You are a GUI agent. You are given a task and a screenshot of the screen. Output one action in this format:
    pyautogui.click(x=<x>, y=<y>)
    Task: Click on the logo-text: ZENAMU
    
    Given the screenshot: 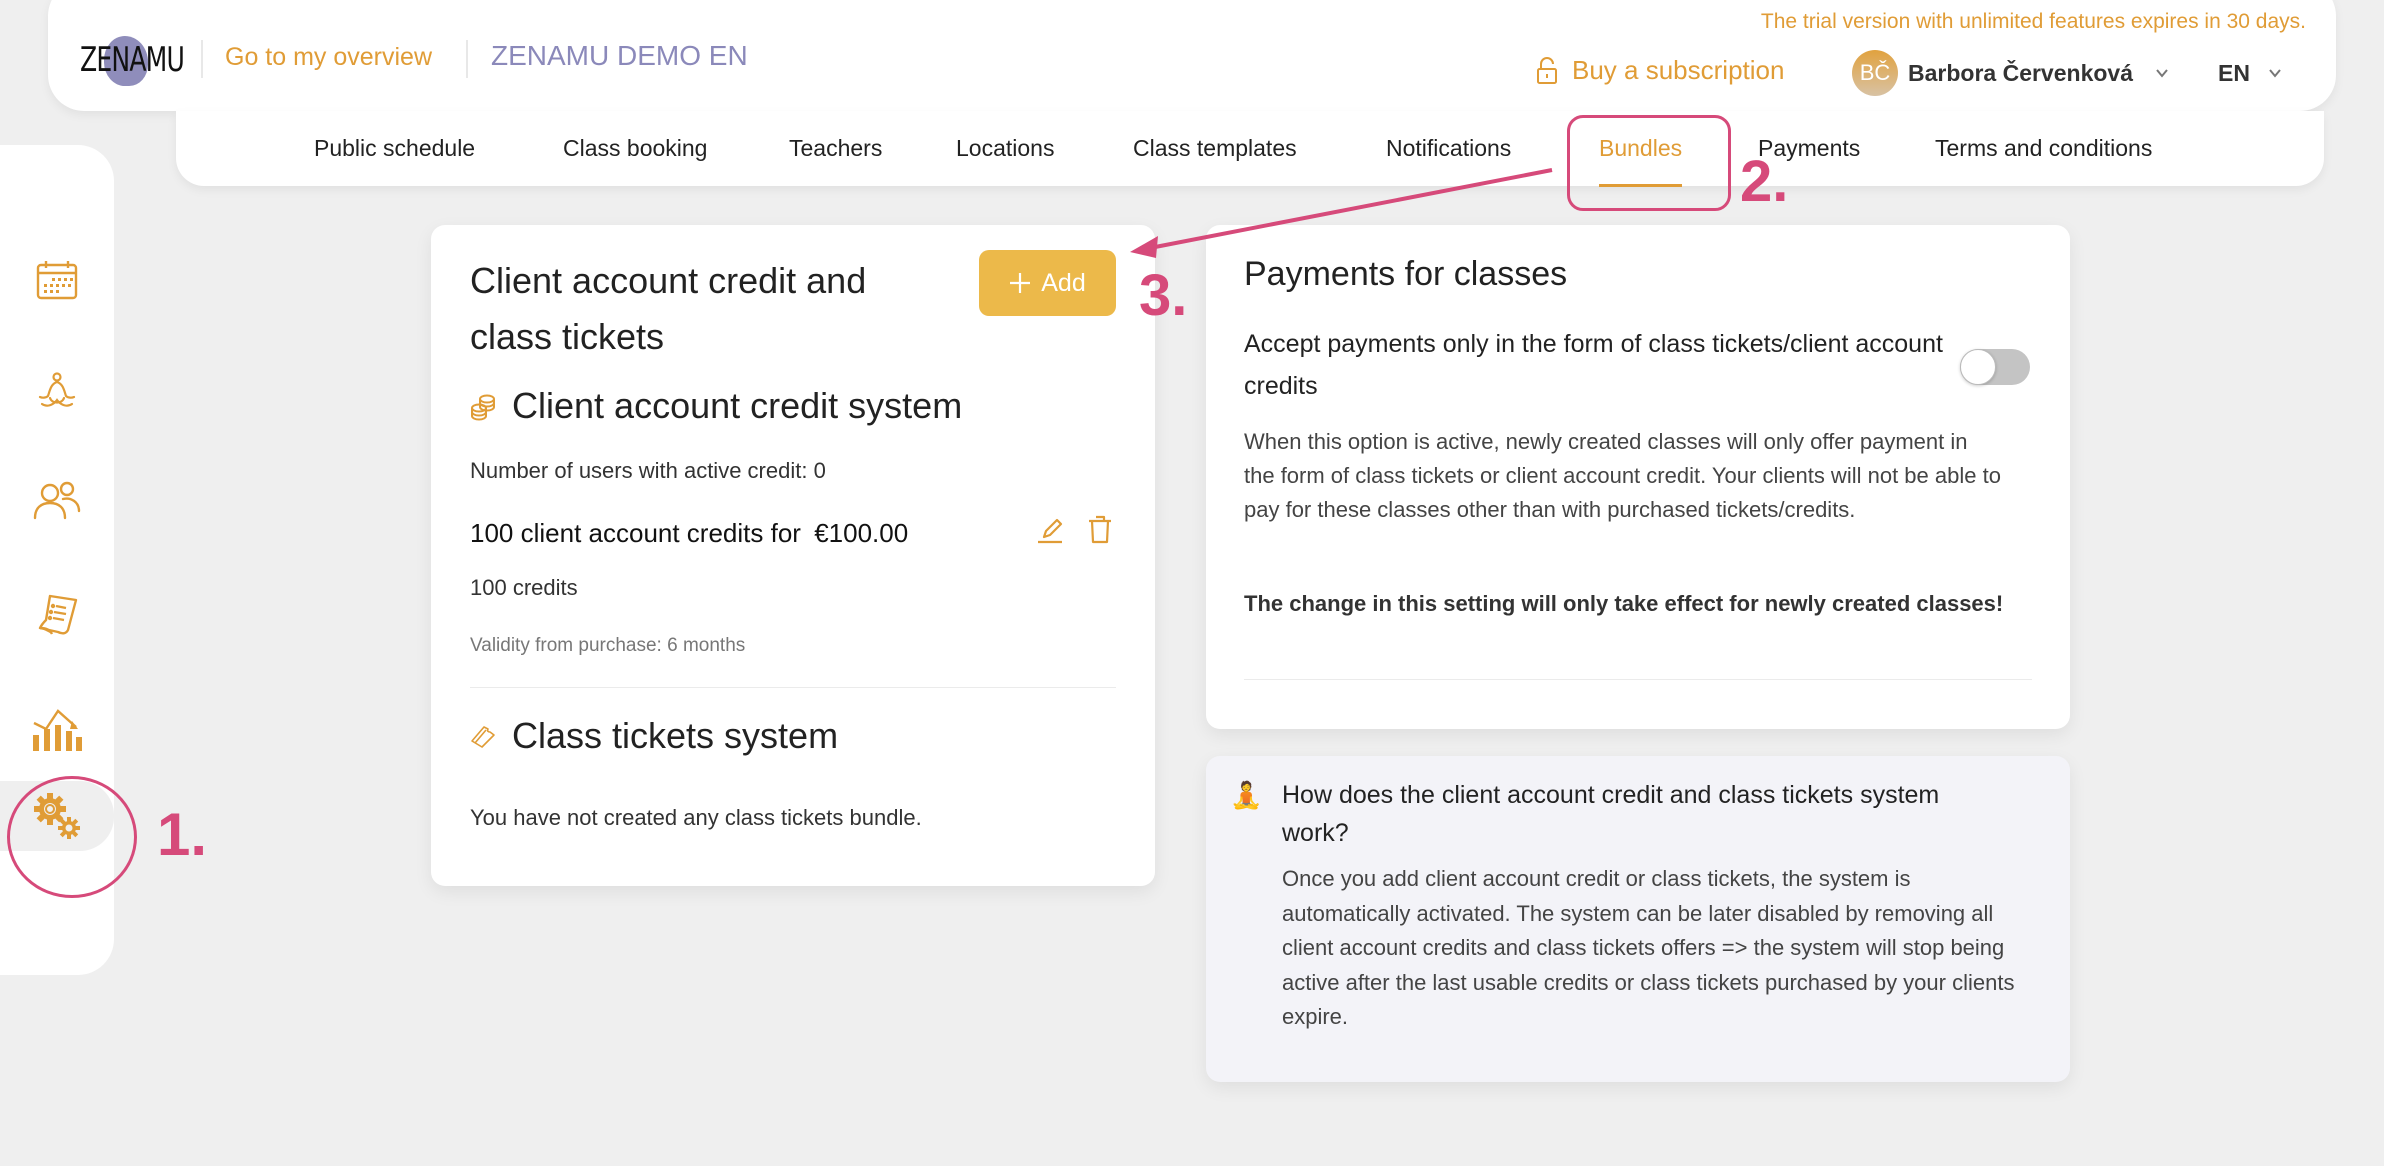 What is the action you would take?
    pyautogui.click(x=132, y=60)
    